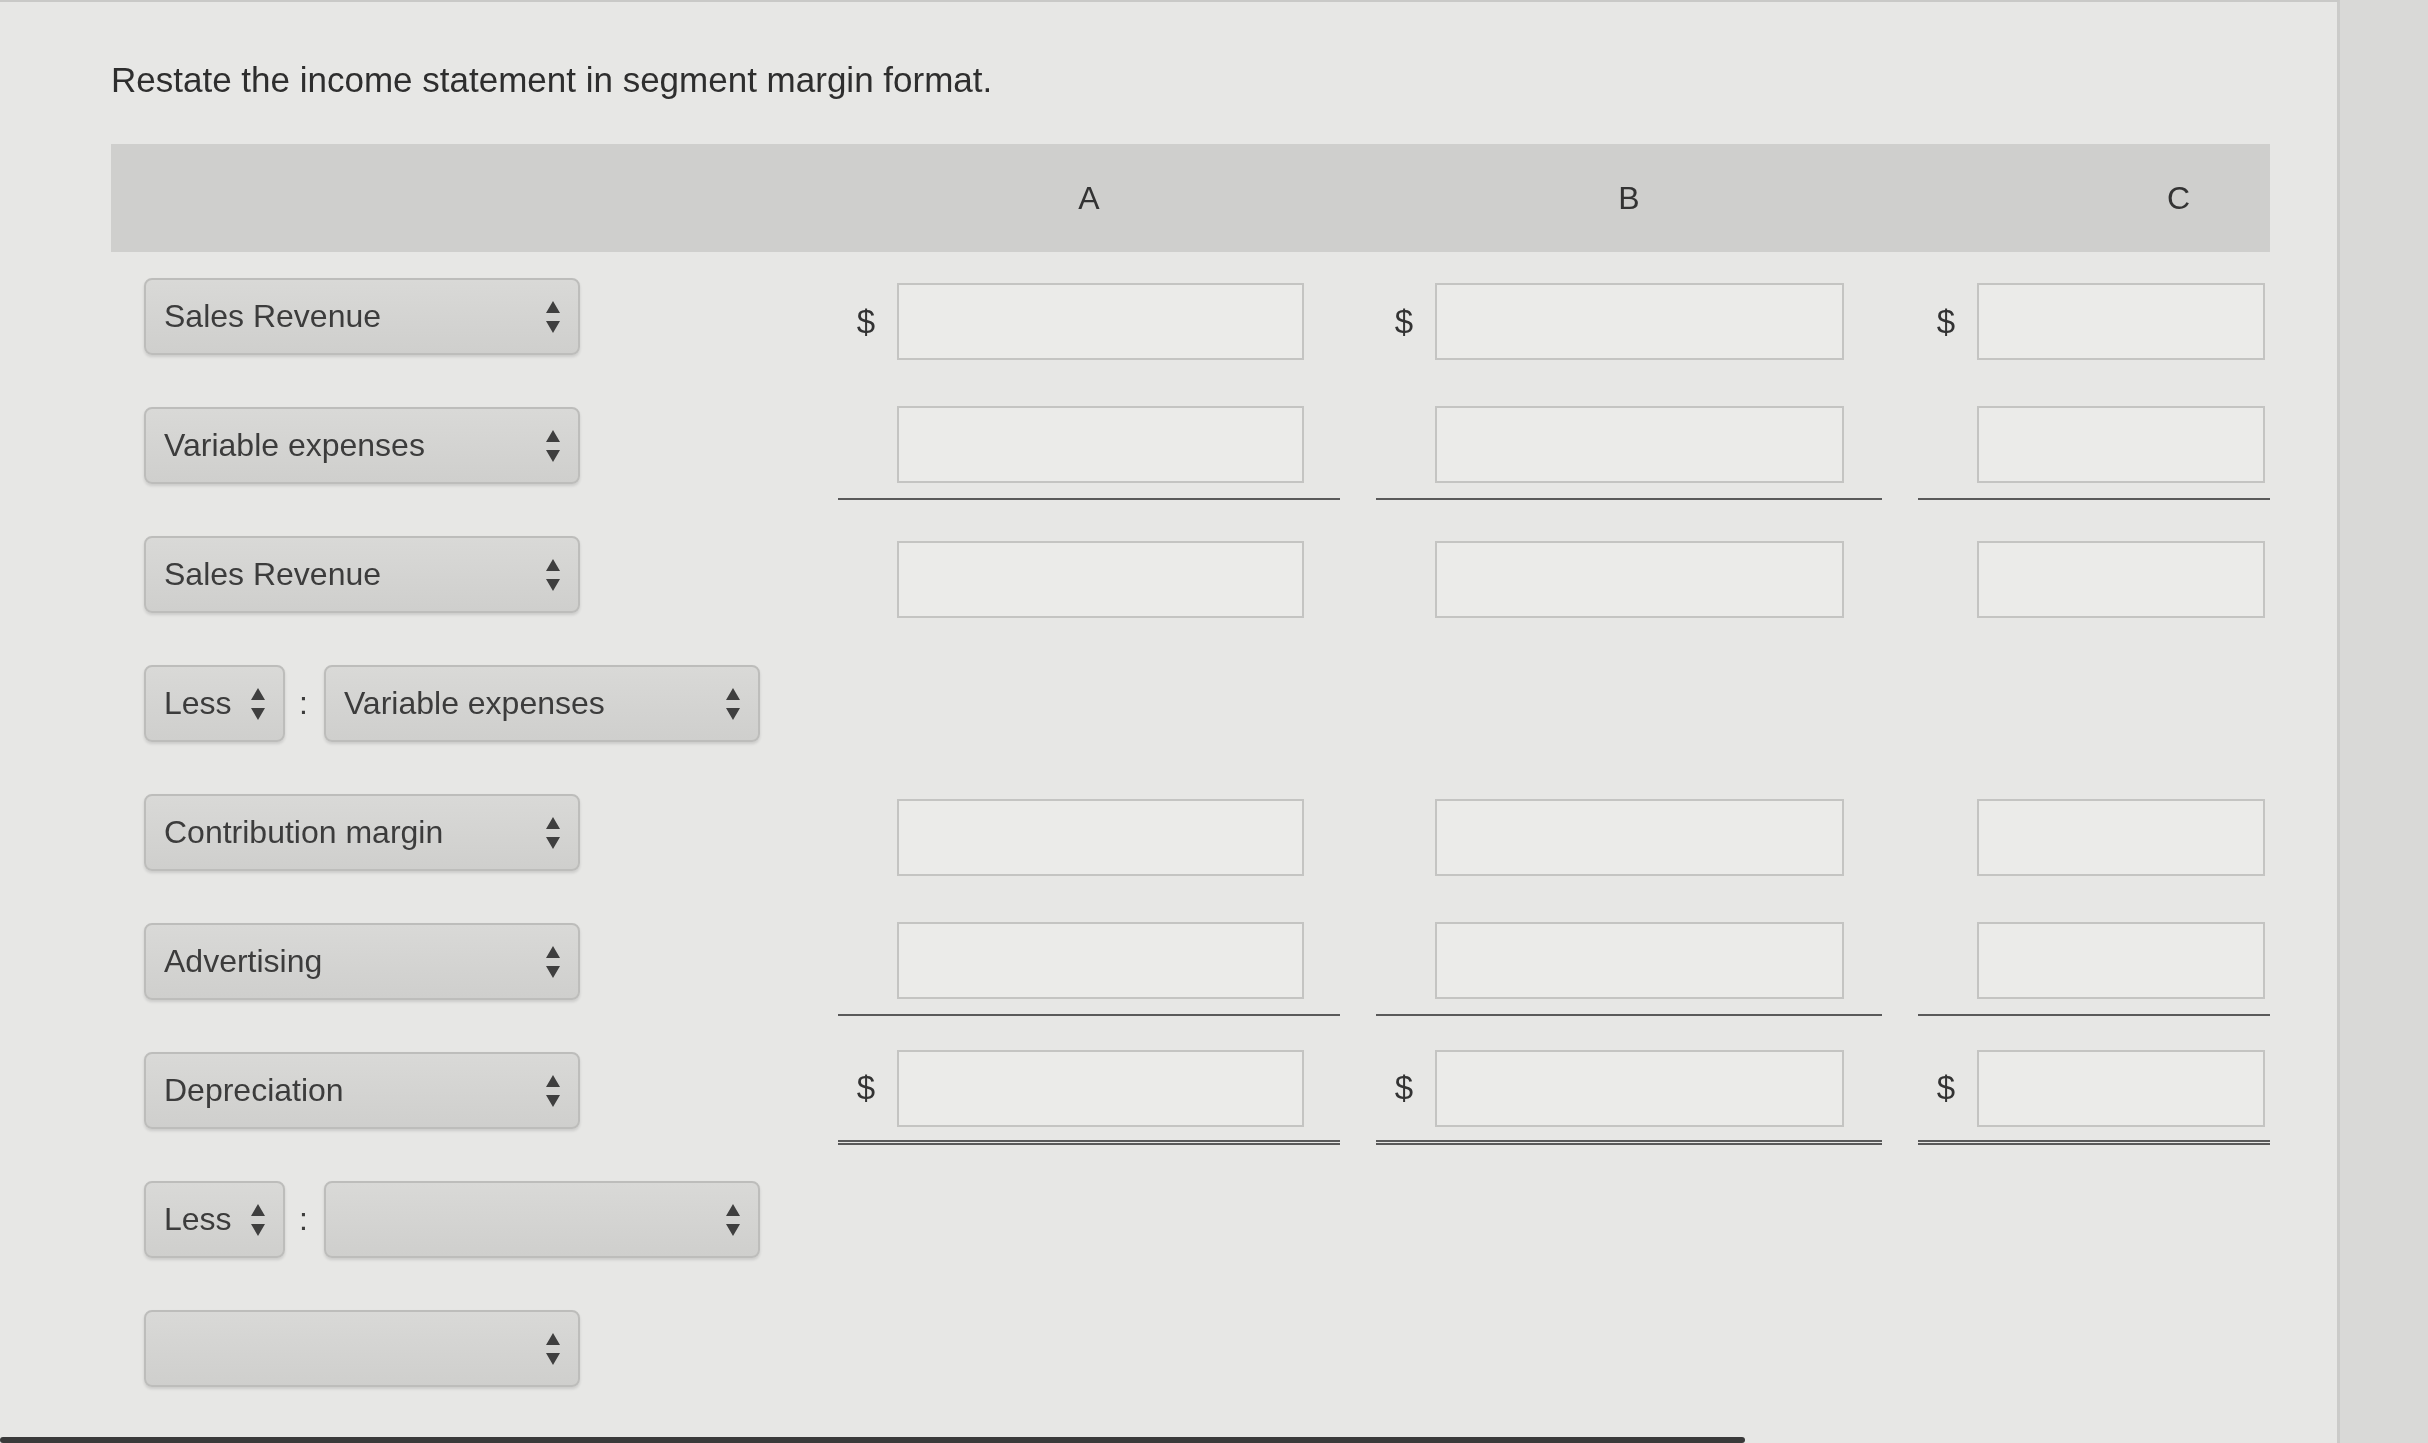  Describe the element at coordinates (362, 832) in the screenshot. I see `line-item-dropdown: Contribution margin` at that location.